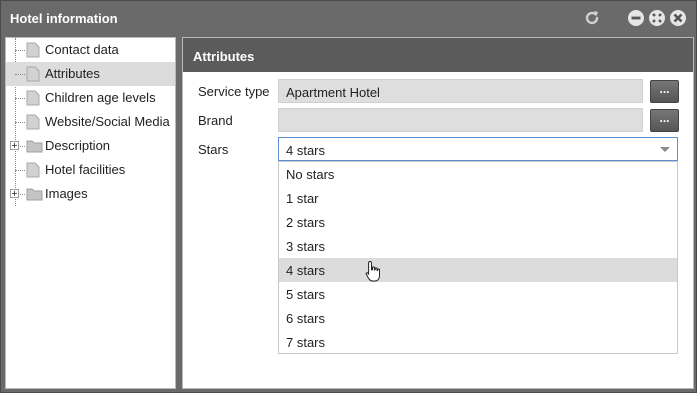 This screenshot has width=697, height=393. Describe the element at coordinates (657, 18) in the screenshot. I see `maximize-icon` at that location.